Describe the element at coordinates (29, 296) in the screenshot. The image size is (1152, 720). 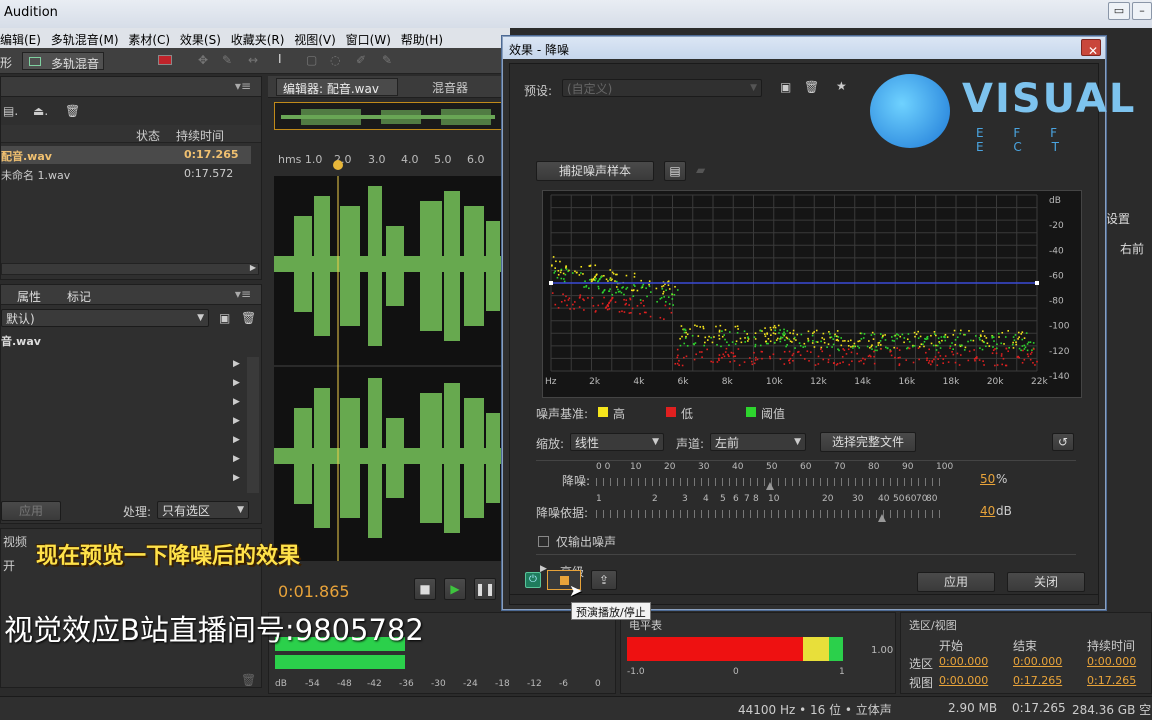
I see `tab-properties: 属性` at that location.